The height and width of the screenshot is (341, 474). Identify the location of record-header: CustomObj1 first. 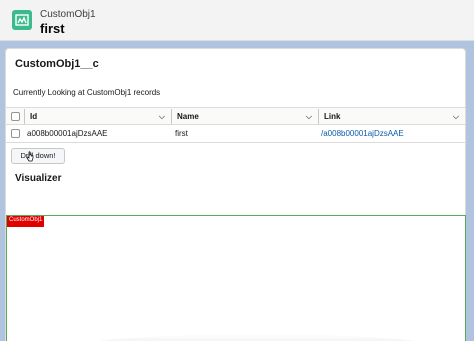
(237, 20).